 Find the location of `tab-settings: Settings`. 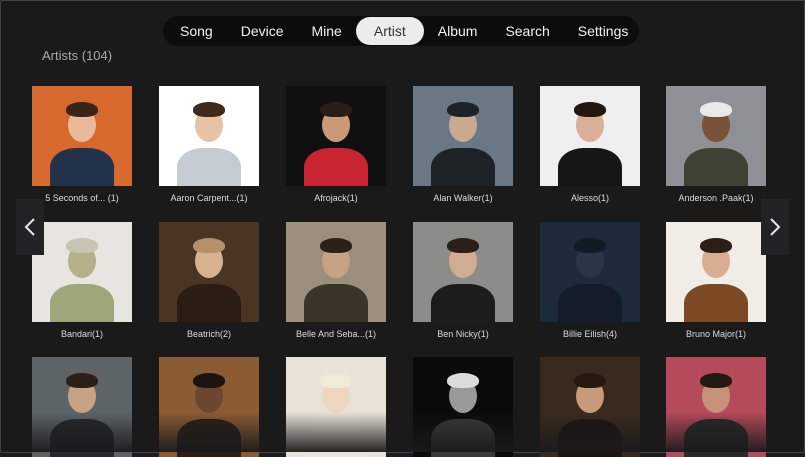

tab-settings: Settings is located at coordinates (603, 31).